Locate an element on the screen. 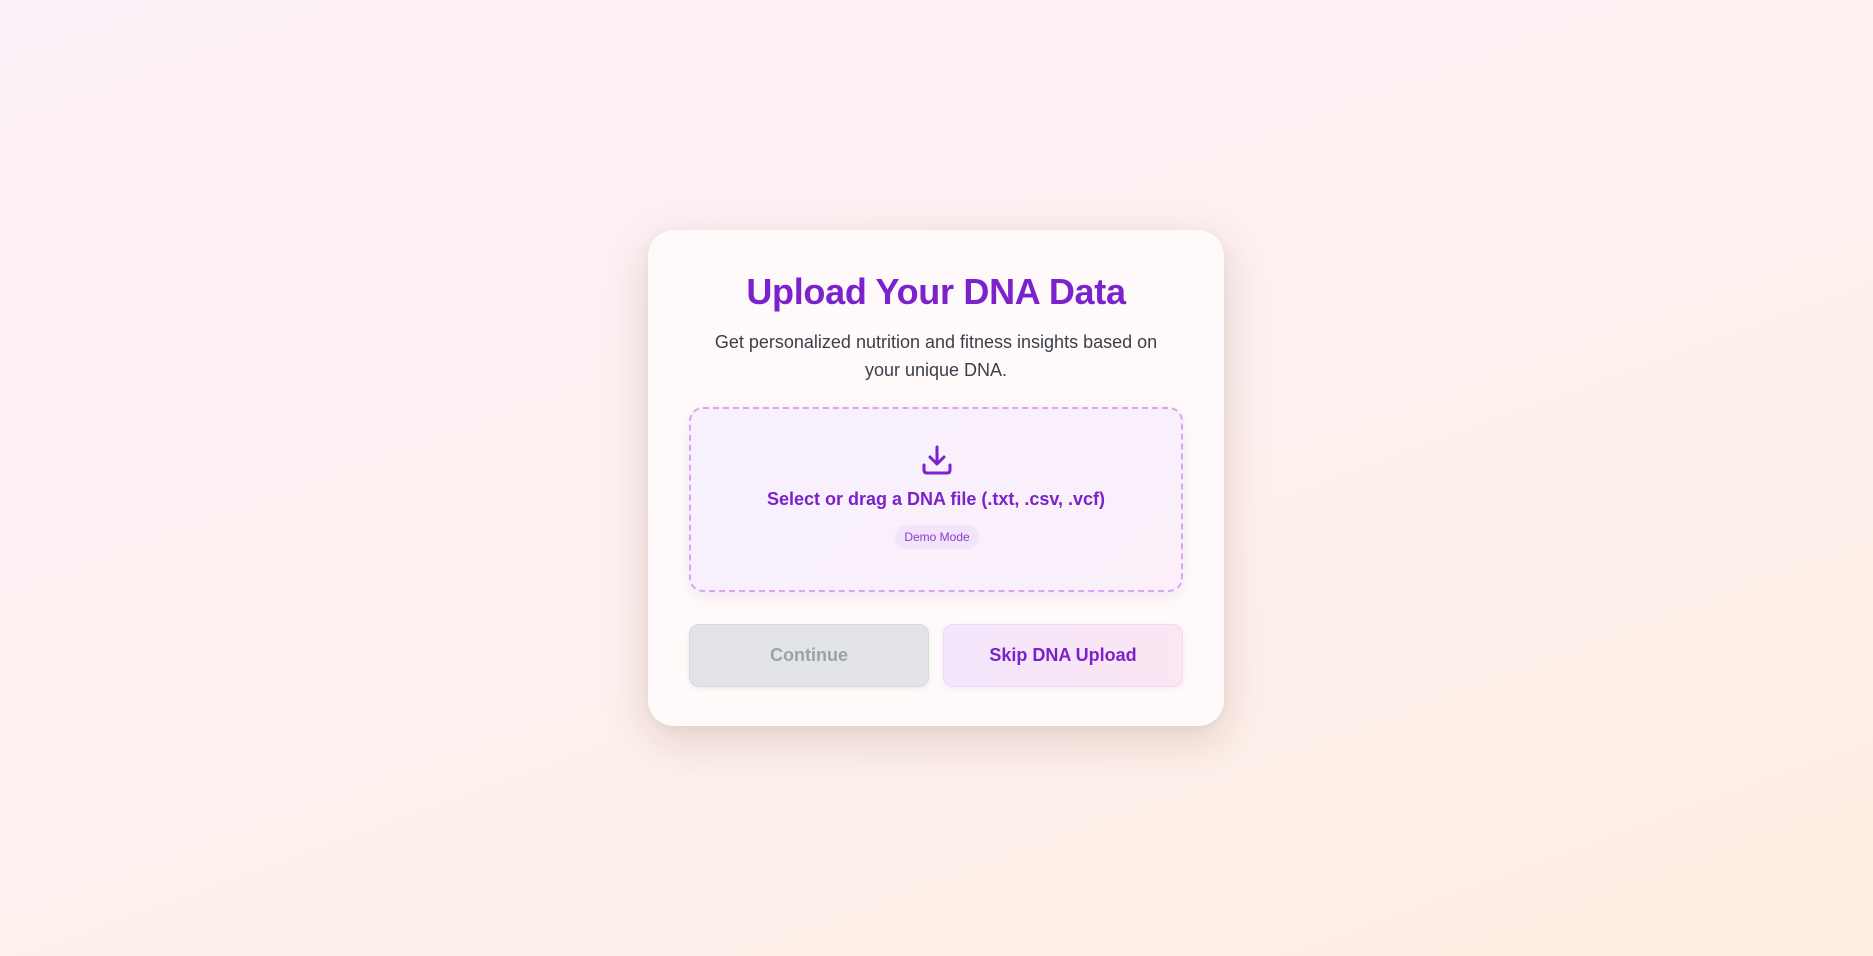  page-title: Upload Your DNA Data is located at coordinates (936, 291).